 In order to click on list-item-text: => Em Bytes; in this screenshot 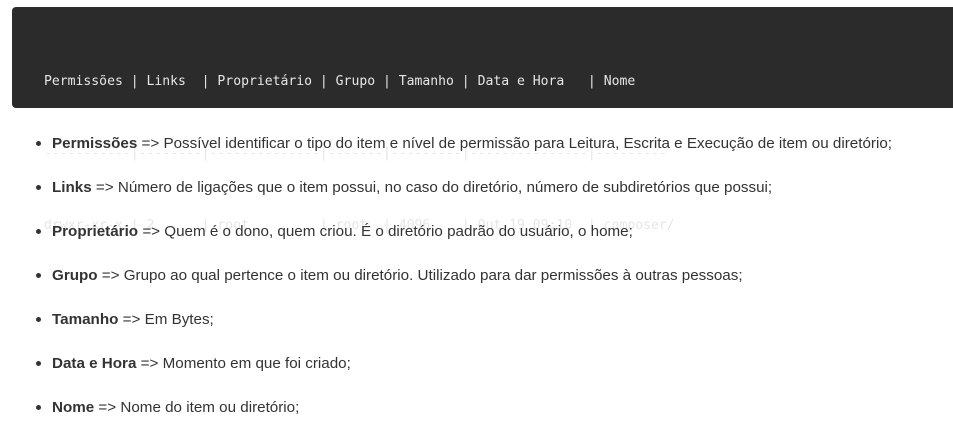, I will do `click(166, 319)`.